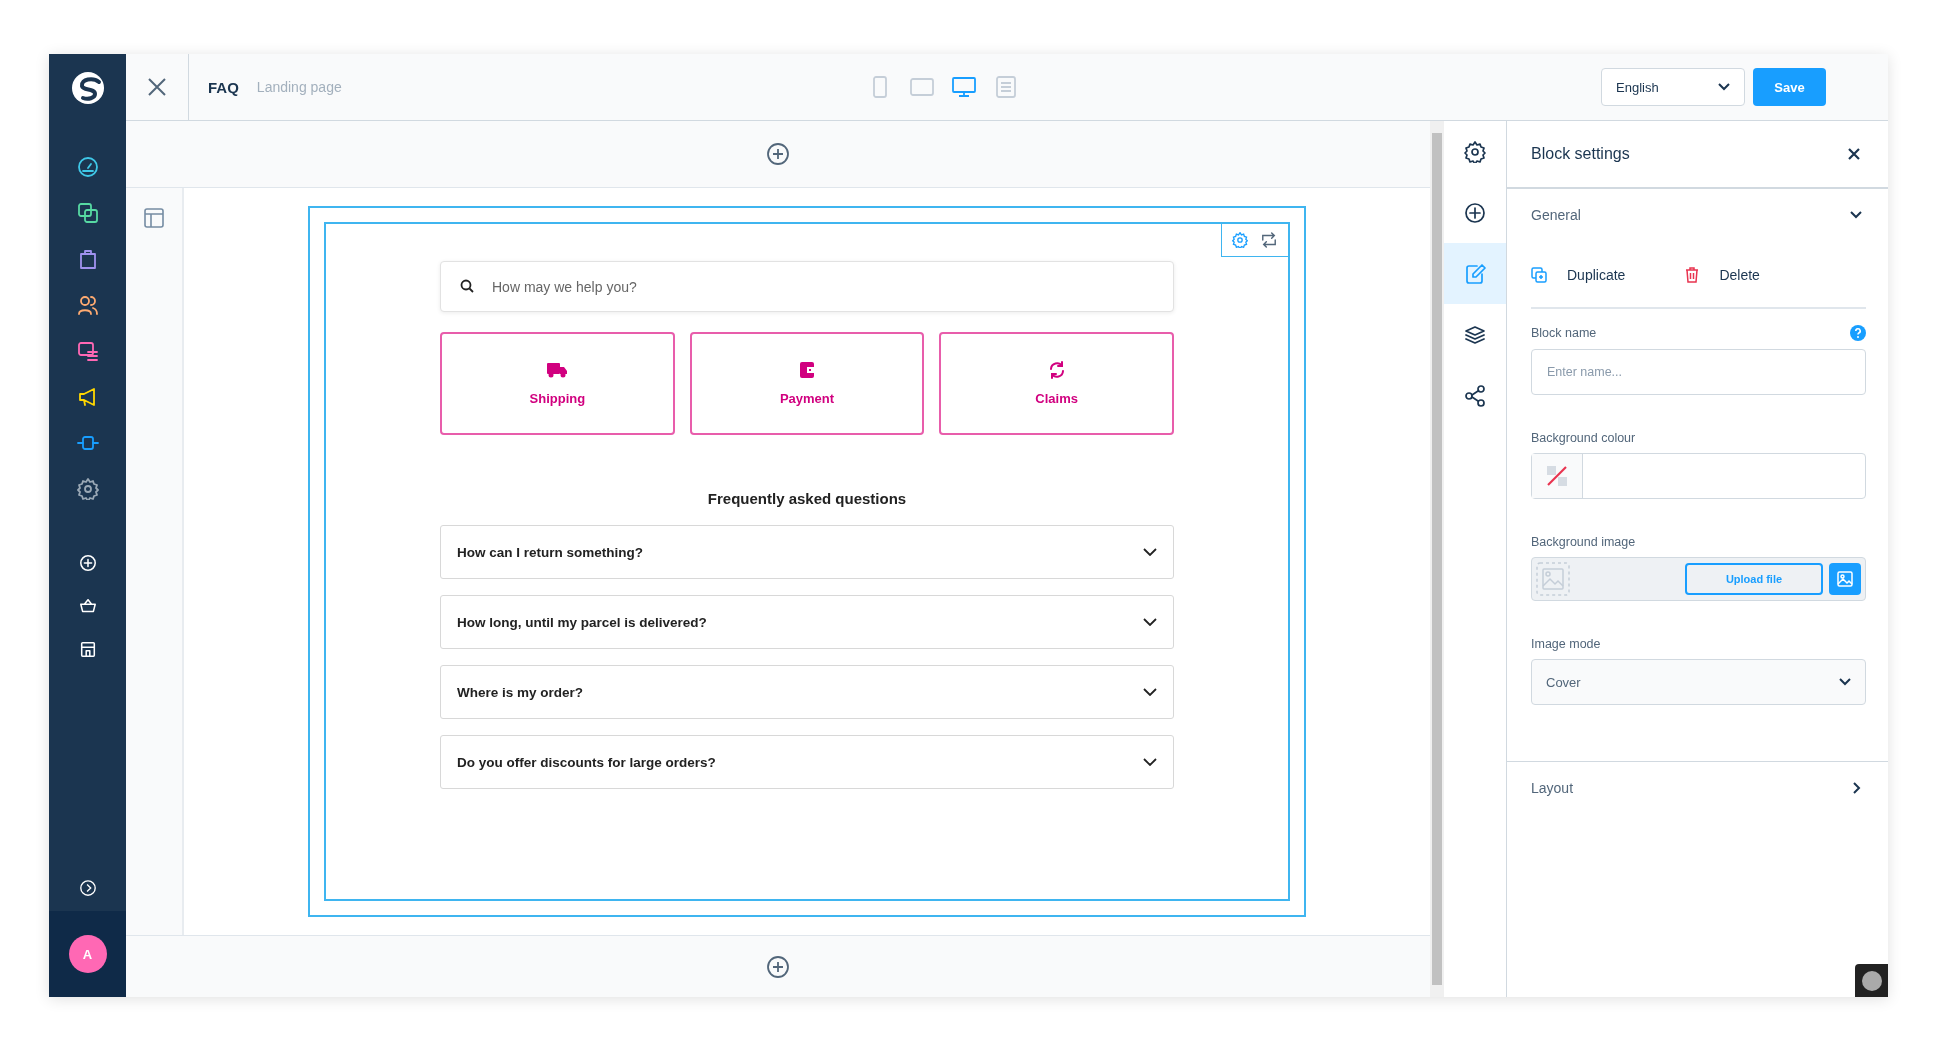  What do you see at coordinates (223, 87) in the screenshot?
I see `page-title: FAQ` at bounding box center [223, 87].